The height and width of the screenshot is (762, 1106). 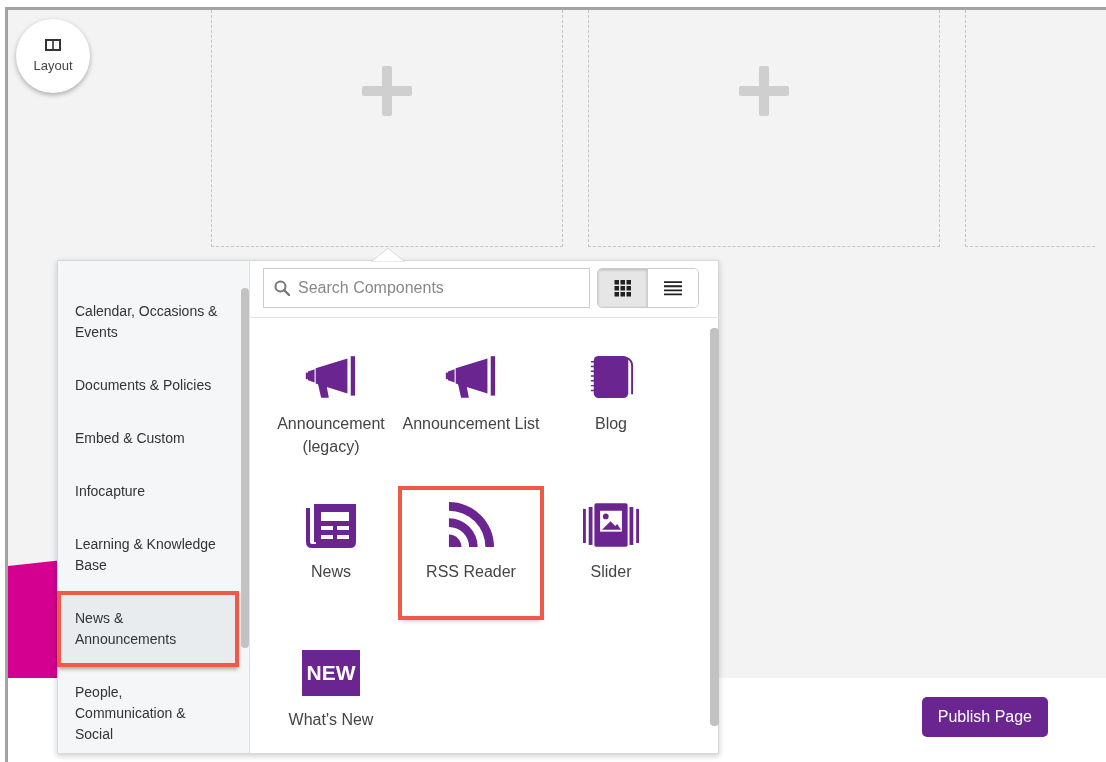 I want to click on category-item: Embed & Custom, so click(x=148, y=438).